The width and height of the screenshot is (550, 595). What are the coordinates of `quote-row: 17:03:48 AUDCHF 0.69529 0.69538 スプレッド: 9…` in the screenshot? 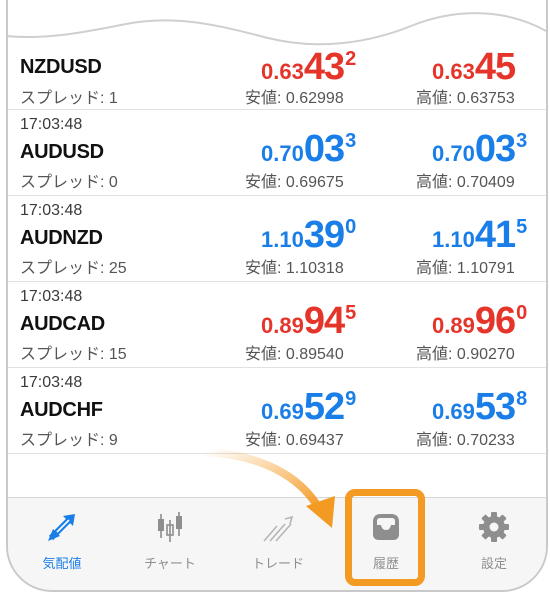 It's located at (277, 411).